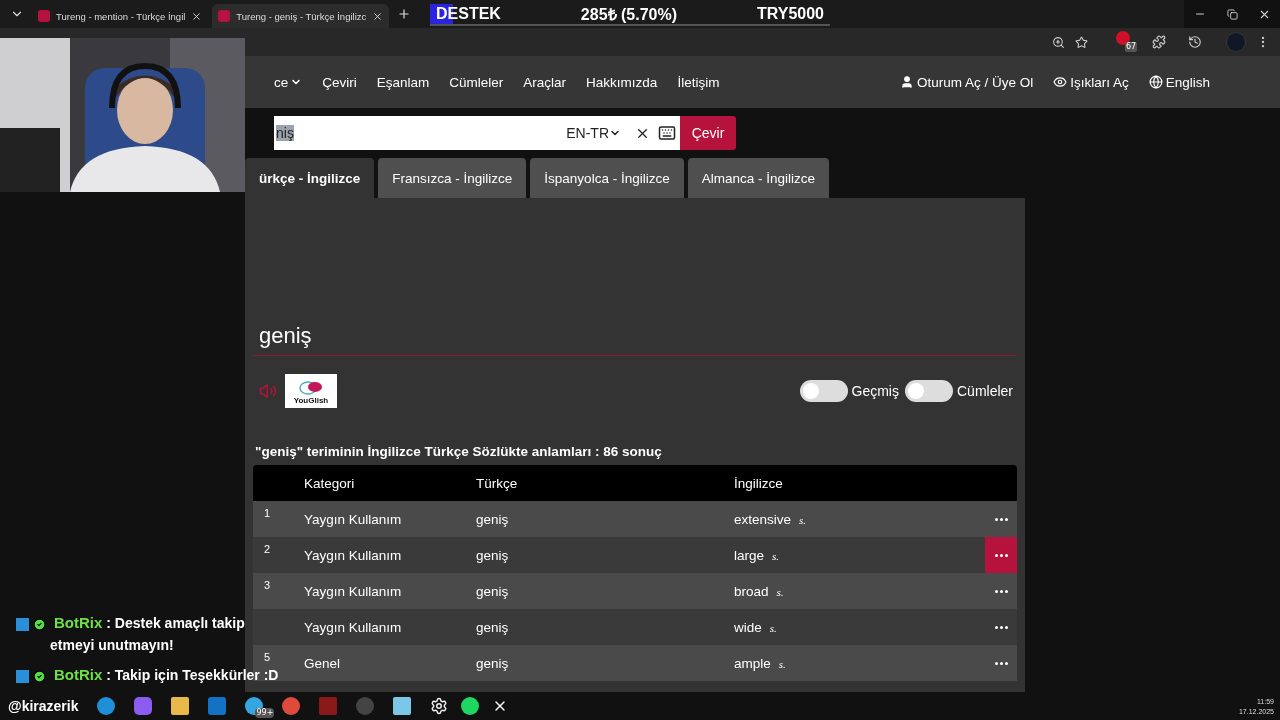 The image size is (1280, 720). Describe the element at coordinates (470, 706) in the screenshot. I see `music-app-icon` at that location.